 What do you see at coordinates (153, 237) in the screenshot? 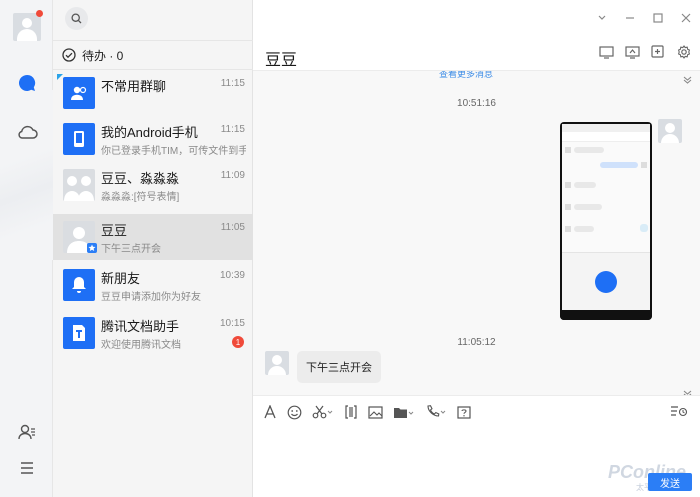
I see `session-item-selected: 豆豆 下午三点开会 11:05` at bounding box center [153, 237].